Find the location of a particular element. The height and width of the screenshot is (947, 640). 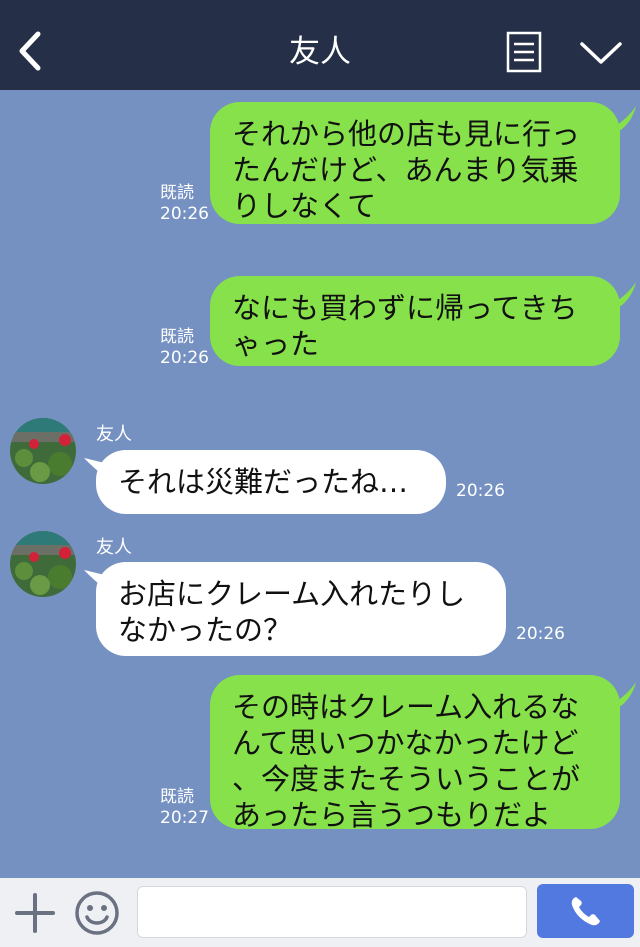

chat-title: 友人 is located at coordinates (320, 52).